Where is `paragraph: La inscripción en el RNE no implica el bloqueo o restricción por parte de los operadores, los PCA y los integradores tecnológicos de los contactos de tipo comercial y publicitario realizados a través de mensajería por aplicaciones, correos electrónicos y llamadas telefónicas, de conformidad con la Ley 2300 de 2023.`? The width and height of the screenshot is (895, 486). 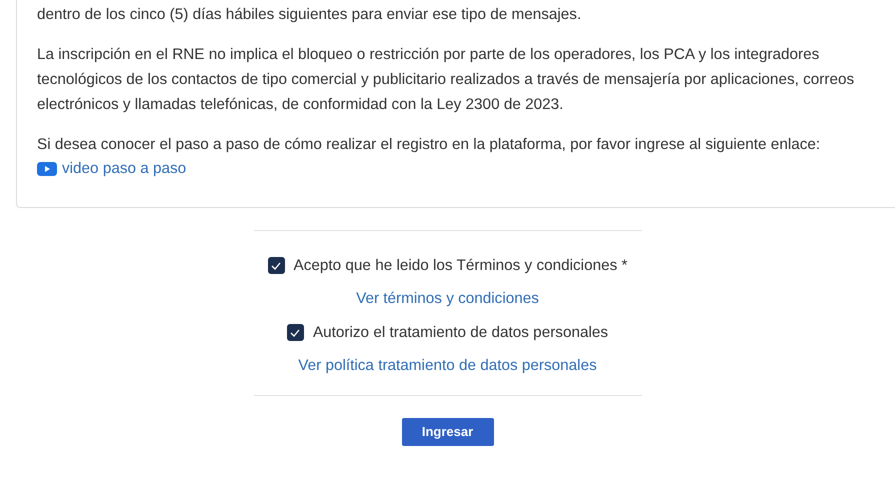 paragraph: La inscripción en el RNE no implica el bloqueo o restricción por parte de los operadores, los PCA y los integradores tecnológicos de los contactos de tipo comercial y publicitario realizados a través de mensajería por aplicaciones, correos electrónicos y llamadas telefónicas, de conformidad con la Ley 2300 de 2023. is located at coordinates (446, 80).